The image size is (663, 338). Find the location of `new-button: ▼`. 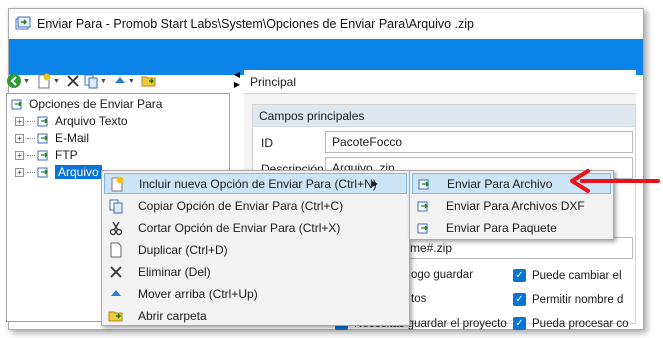

new-button: ▼ is located at coordinates (49, 81).